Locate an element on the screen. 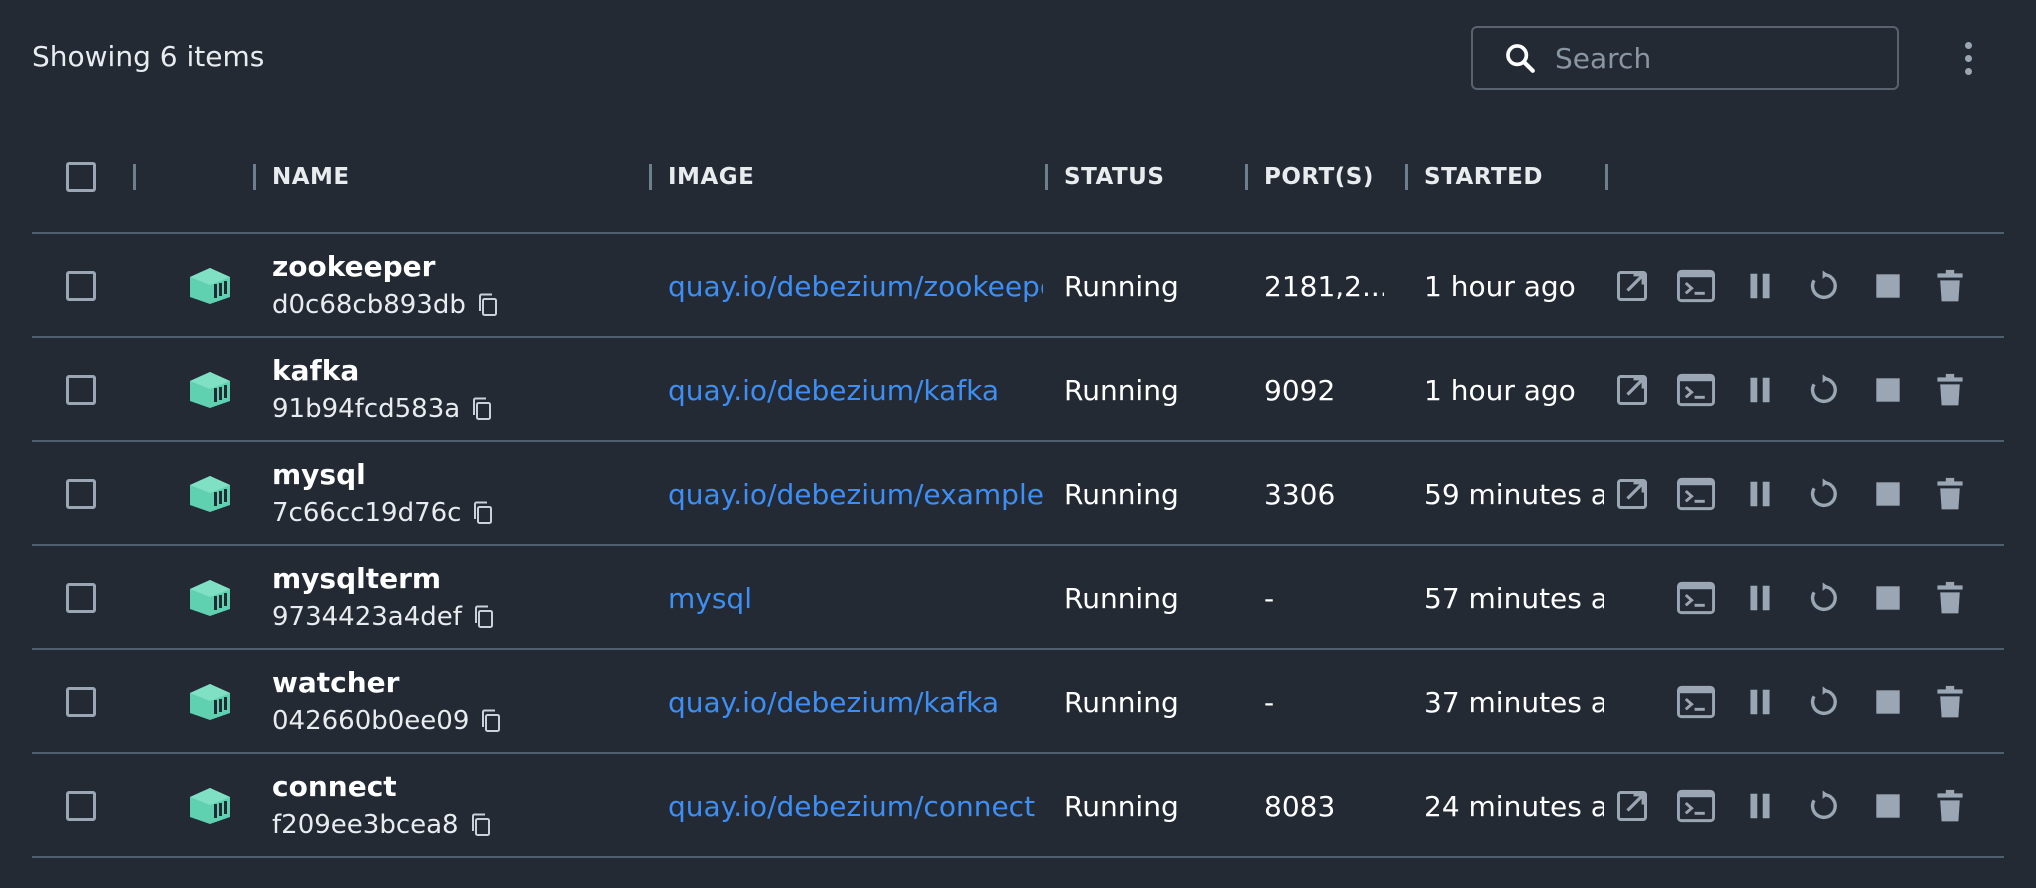  container-id-text: 7c66cc19d76c is located at coordinates (367, 513).